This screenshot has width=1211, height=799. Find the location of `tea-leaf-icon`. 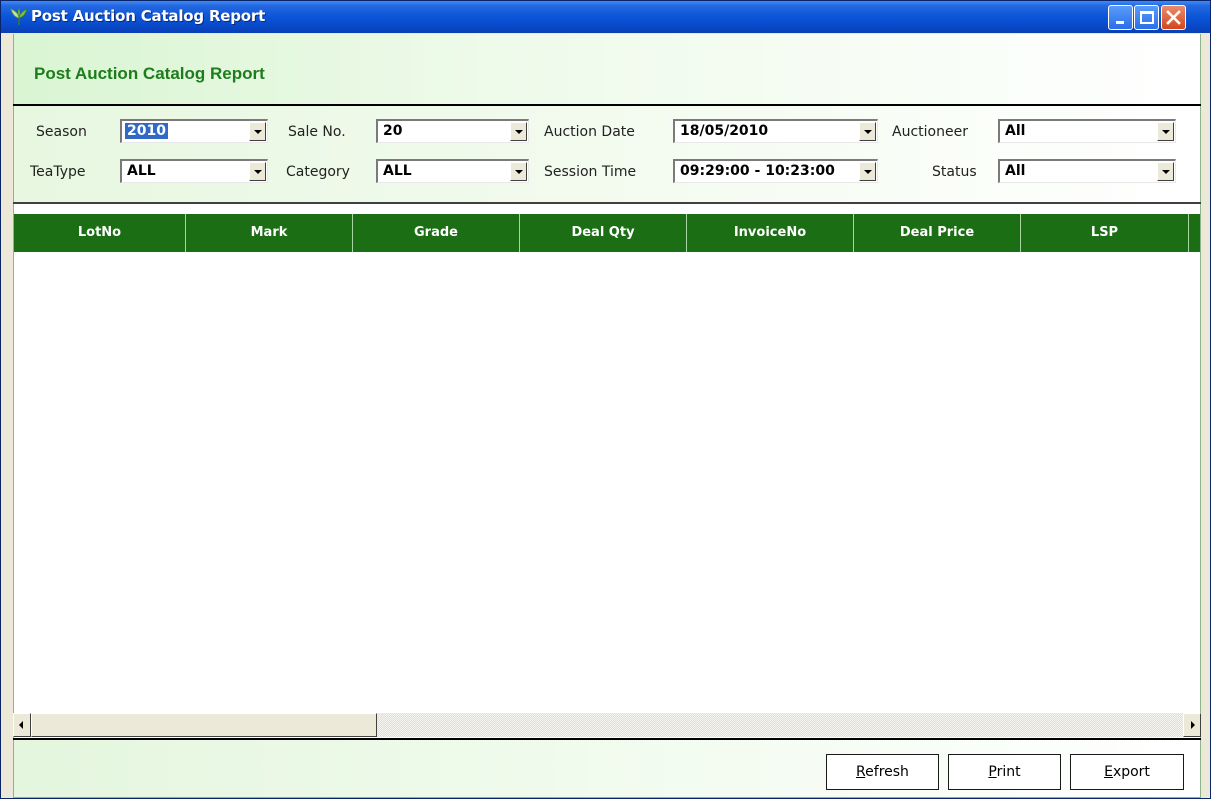

tea-leaf-icon is located at coordinates (19, 16).